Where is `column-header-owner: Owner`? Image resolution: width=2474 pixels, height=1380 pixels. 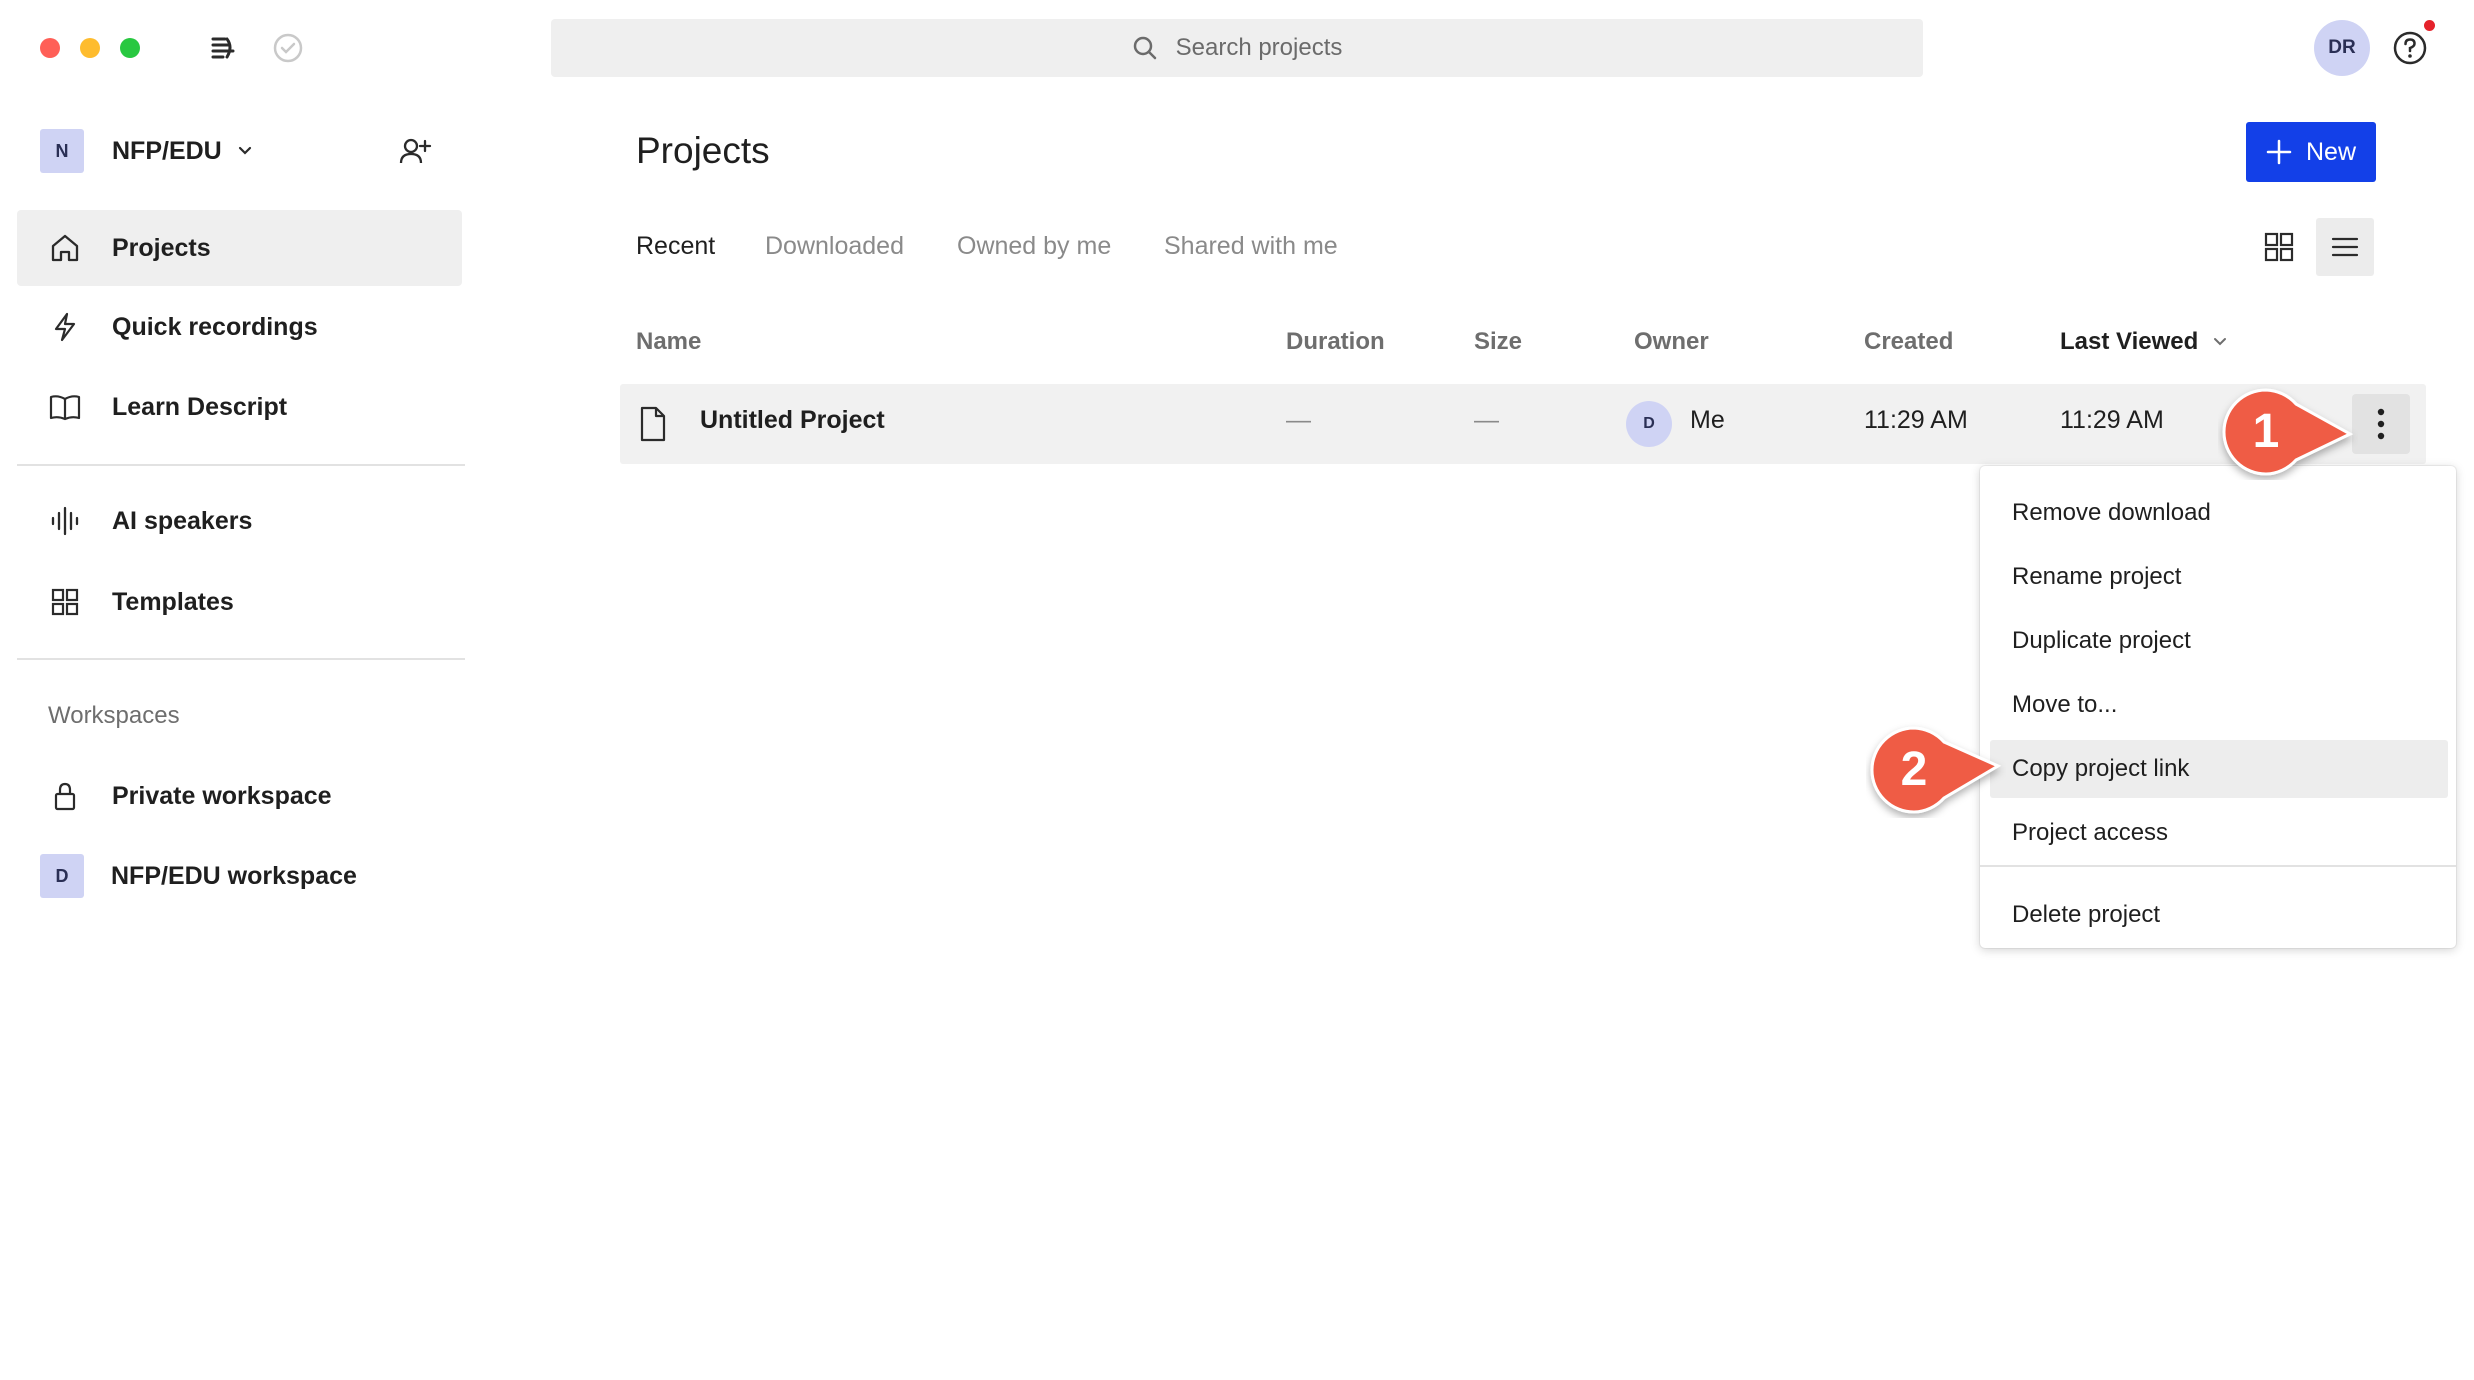 column-header-owner: Owner is located at coordinates (1671, 342).